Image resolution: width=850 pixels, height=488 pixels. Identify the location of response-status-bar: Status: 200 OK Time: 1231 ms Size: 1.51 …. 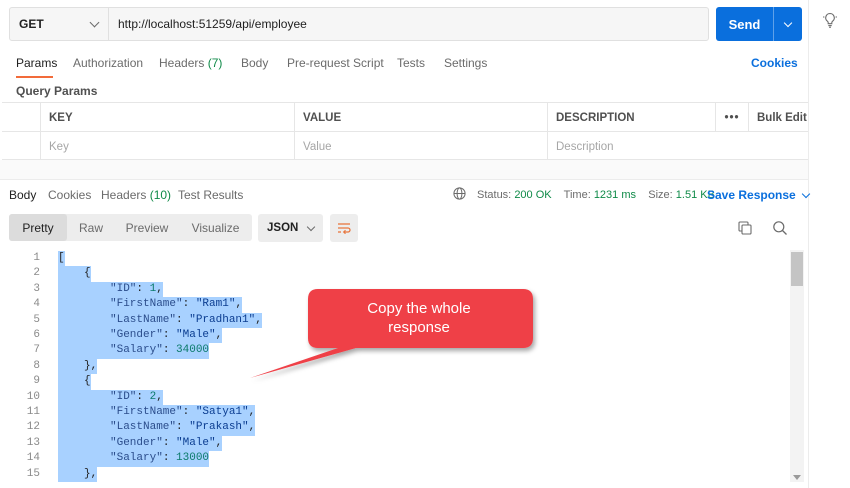
(596, 195).